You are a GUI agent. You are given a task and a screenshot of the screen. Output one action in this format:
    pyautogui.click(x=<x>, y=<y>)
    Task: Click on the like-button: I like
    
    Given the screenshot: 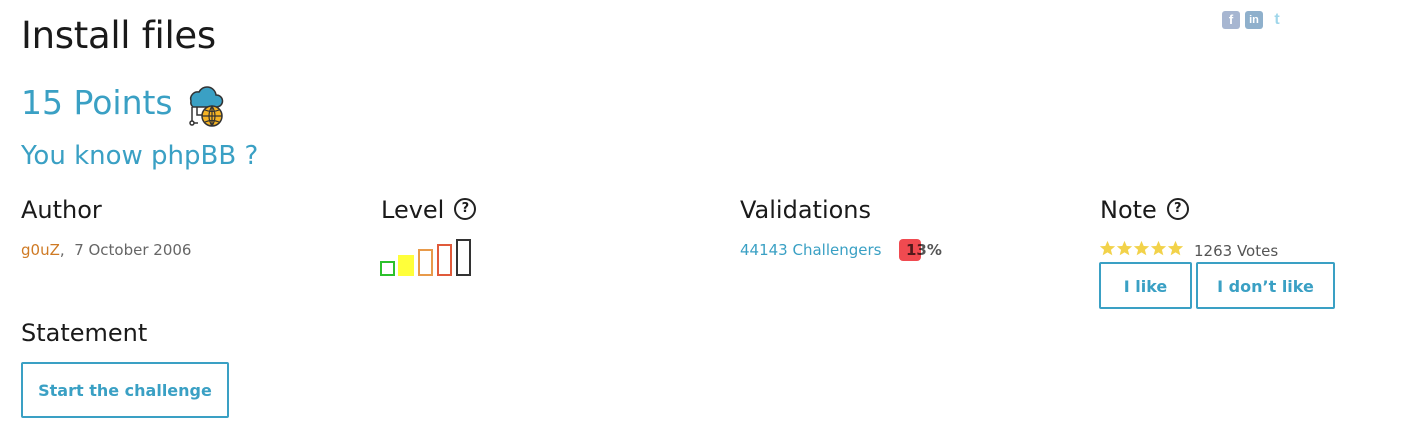 What is the action you would take?
    pyautogui.click(x=1145, y=285)
    